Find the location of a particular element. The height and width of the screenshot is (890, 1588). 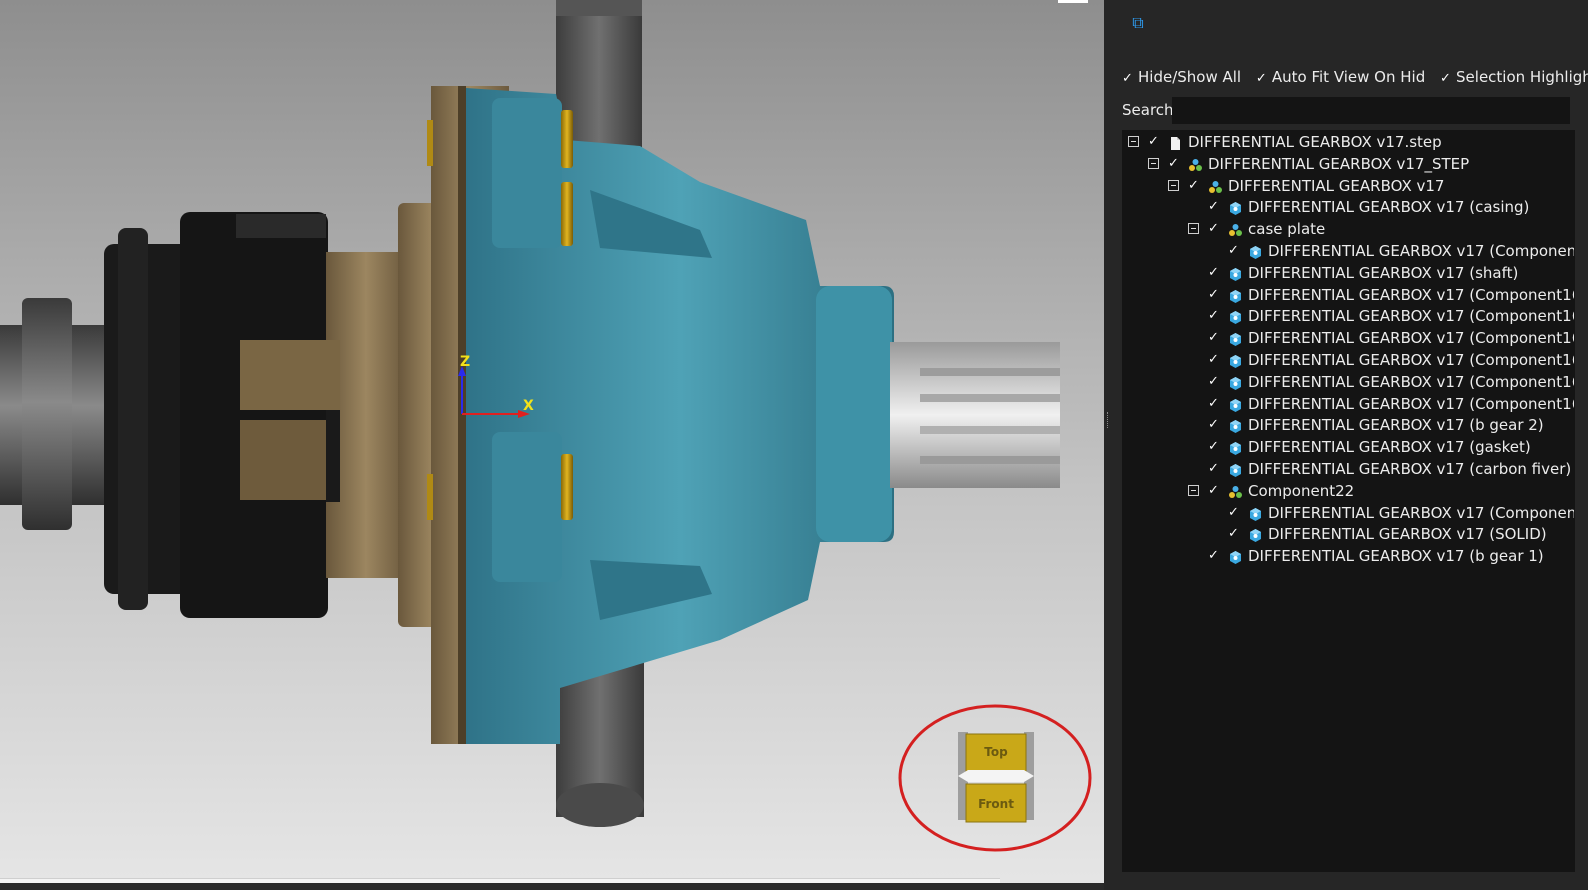

tree-node-label: DIFFERENTIAL GEARBOX v17 (b gear 1) is located at coordinates (1396, 556).